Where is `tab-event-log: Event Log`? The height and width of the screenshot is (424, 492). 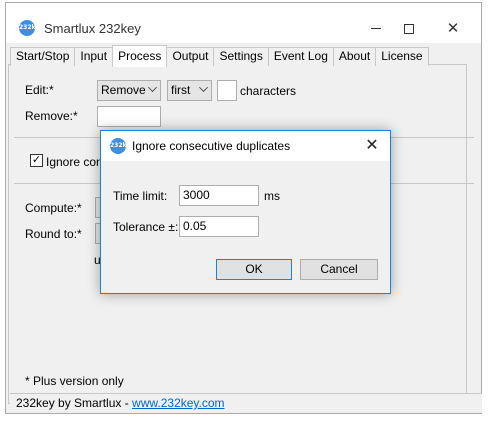
tab-event-log: Event Log is located at coordinates (300, 56).